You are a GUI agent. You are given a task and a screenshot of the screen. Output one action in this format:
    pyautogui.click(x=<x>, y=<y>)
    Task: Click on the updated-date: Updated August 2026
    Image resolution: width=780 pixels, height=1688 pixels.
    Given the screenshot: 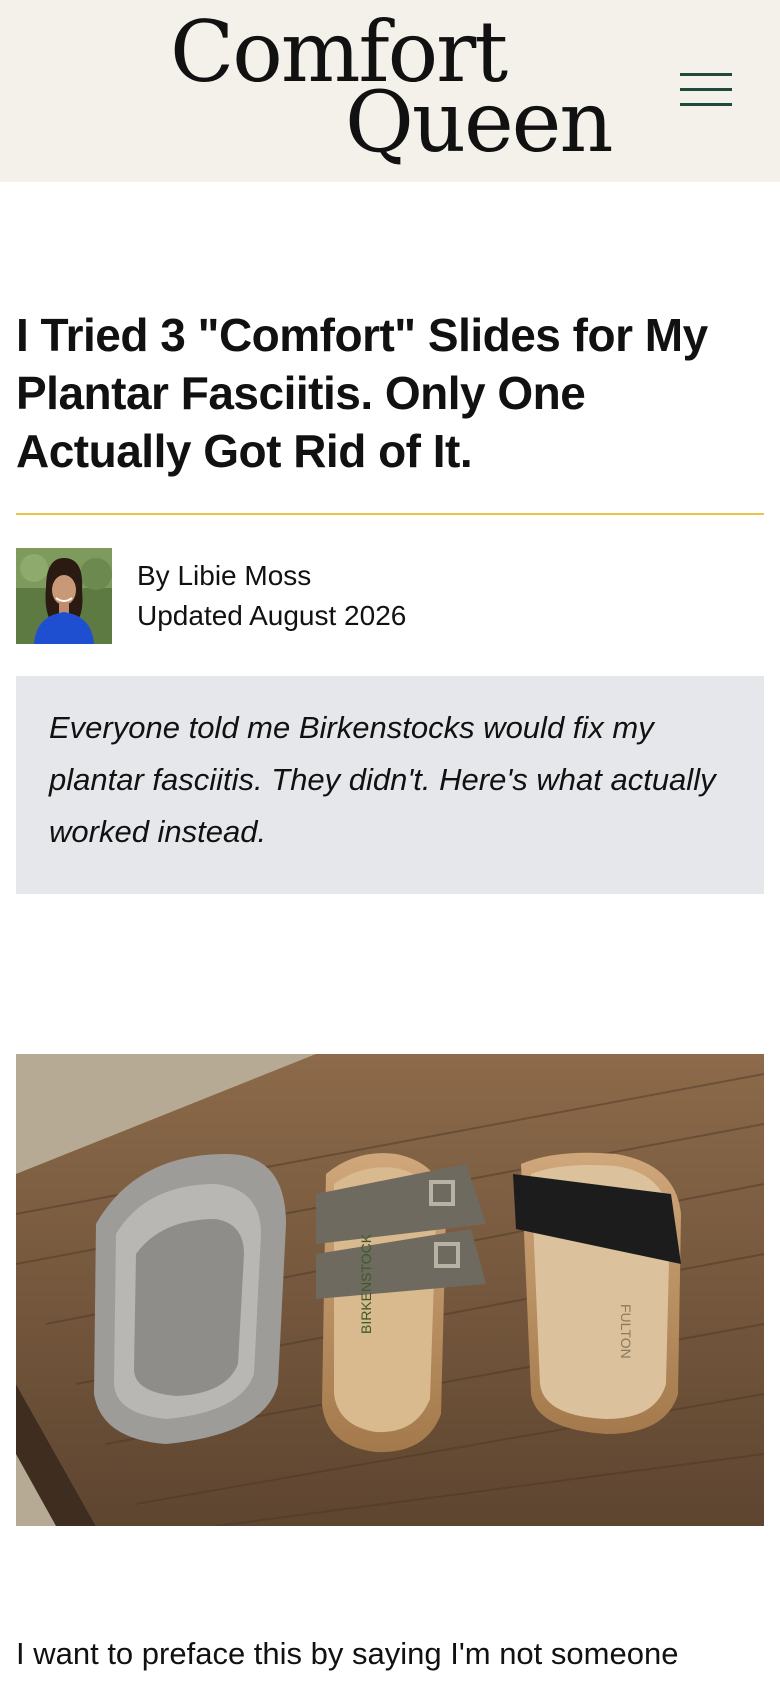 What is the action you would take?
    pyautogui.click(x=272, y=615)
    